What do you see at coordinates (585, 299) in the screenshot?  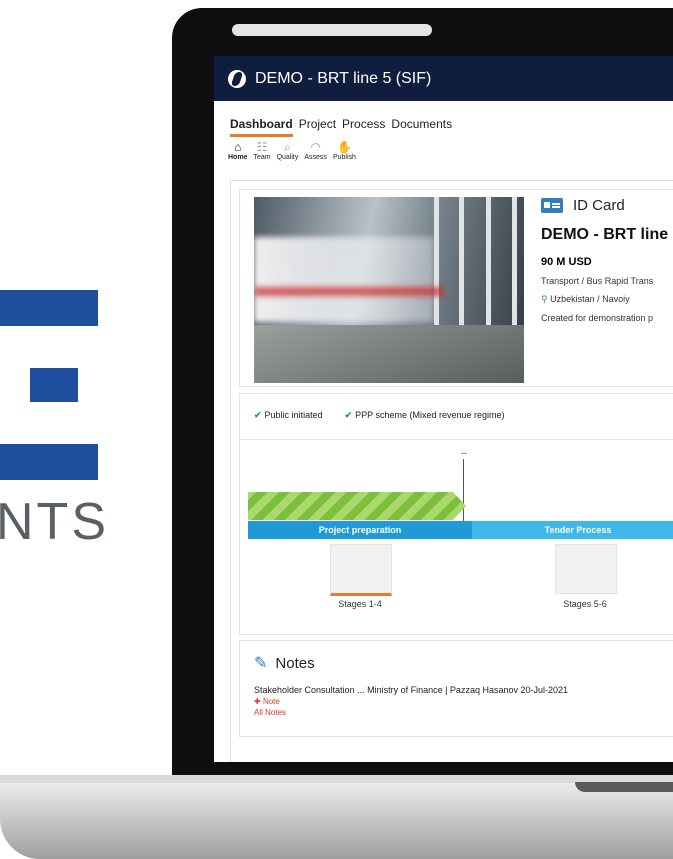 I see `project-location: ⚲ Uzbekistan / Navoiy` at bounding box center [585, 299].